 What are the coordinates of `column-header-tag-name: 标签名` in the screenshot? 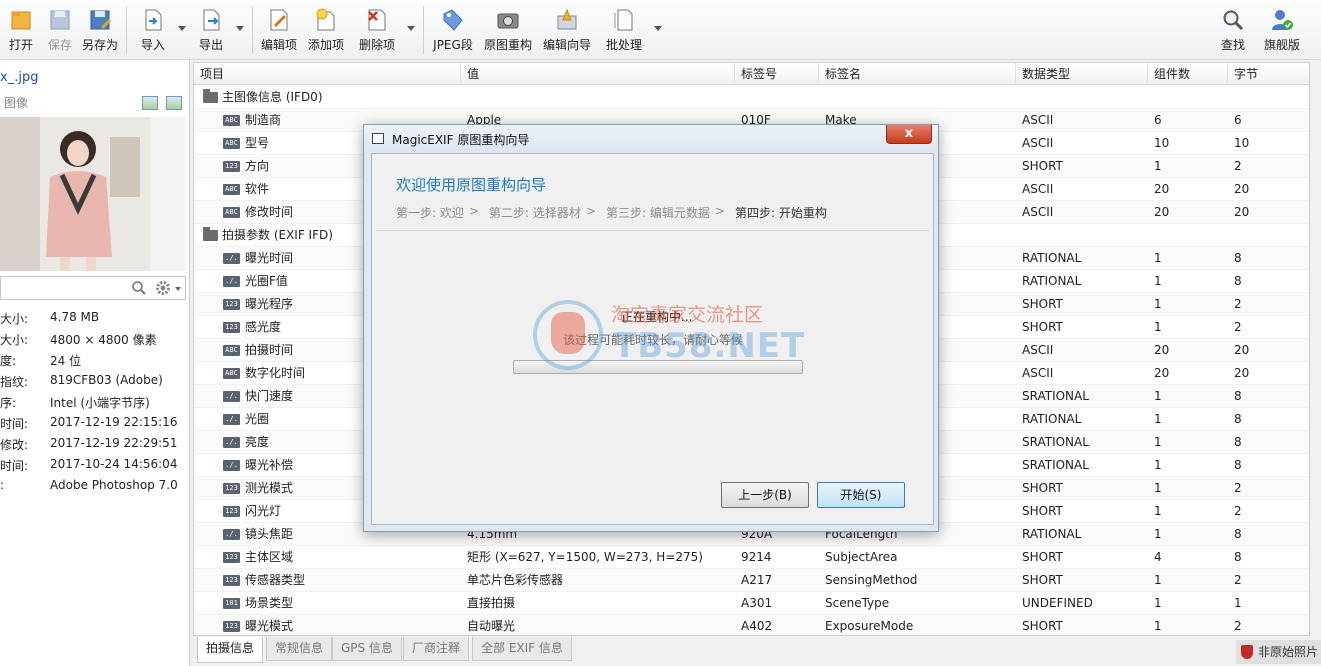 It's located at (917, 74).